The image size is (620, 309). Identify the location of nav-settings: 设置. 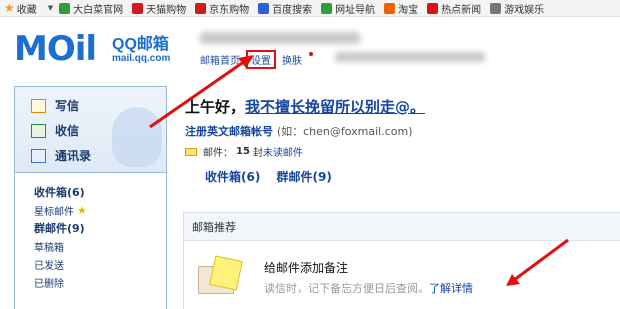
(261, 59).